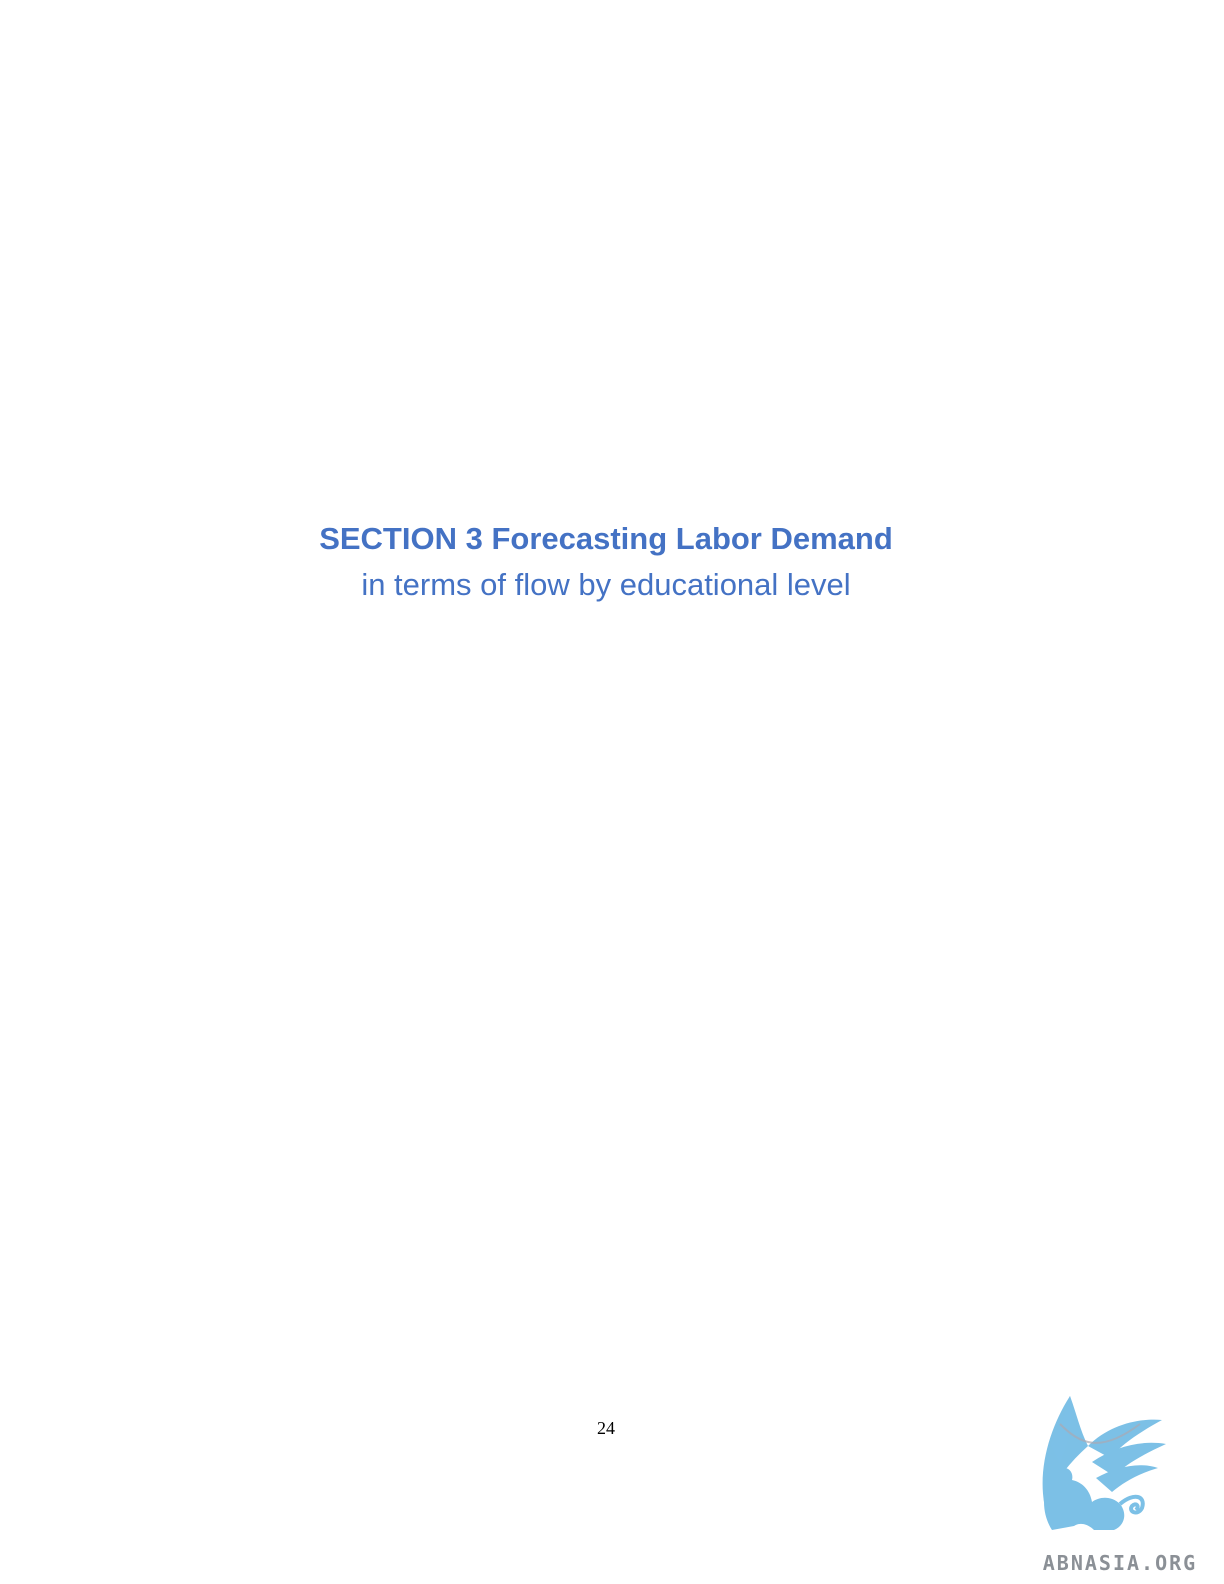 This screenshot has height=1584, width=1224. Describe the element at coordinates (606, 584) in the screenshot. I see `section-subtitle: in terms of flow by educational level` at that location.